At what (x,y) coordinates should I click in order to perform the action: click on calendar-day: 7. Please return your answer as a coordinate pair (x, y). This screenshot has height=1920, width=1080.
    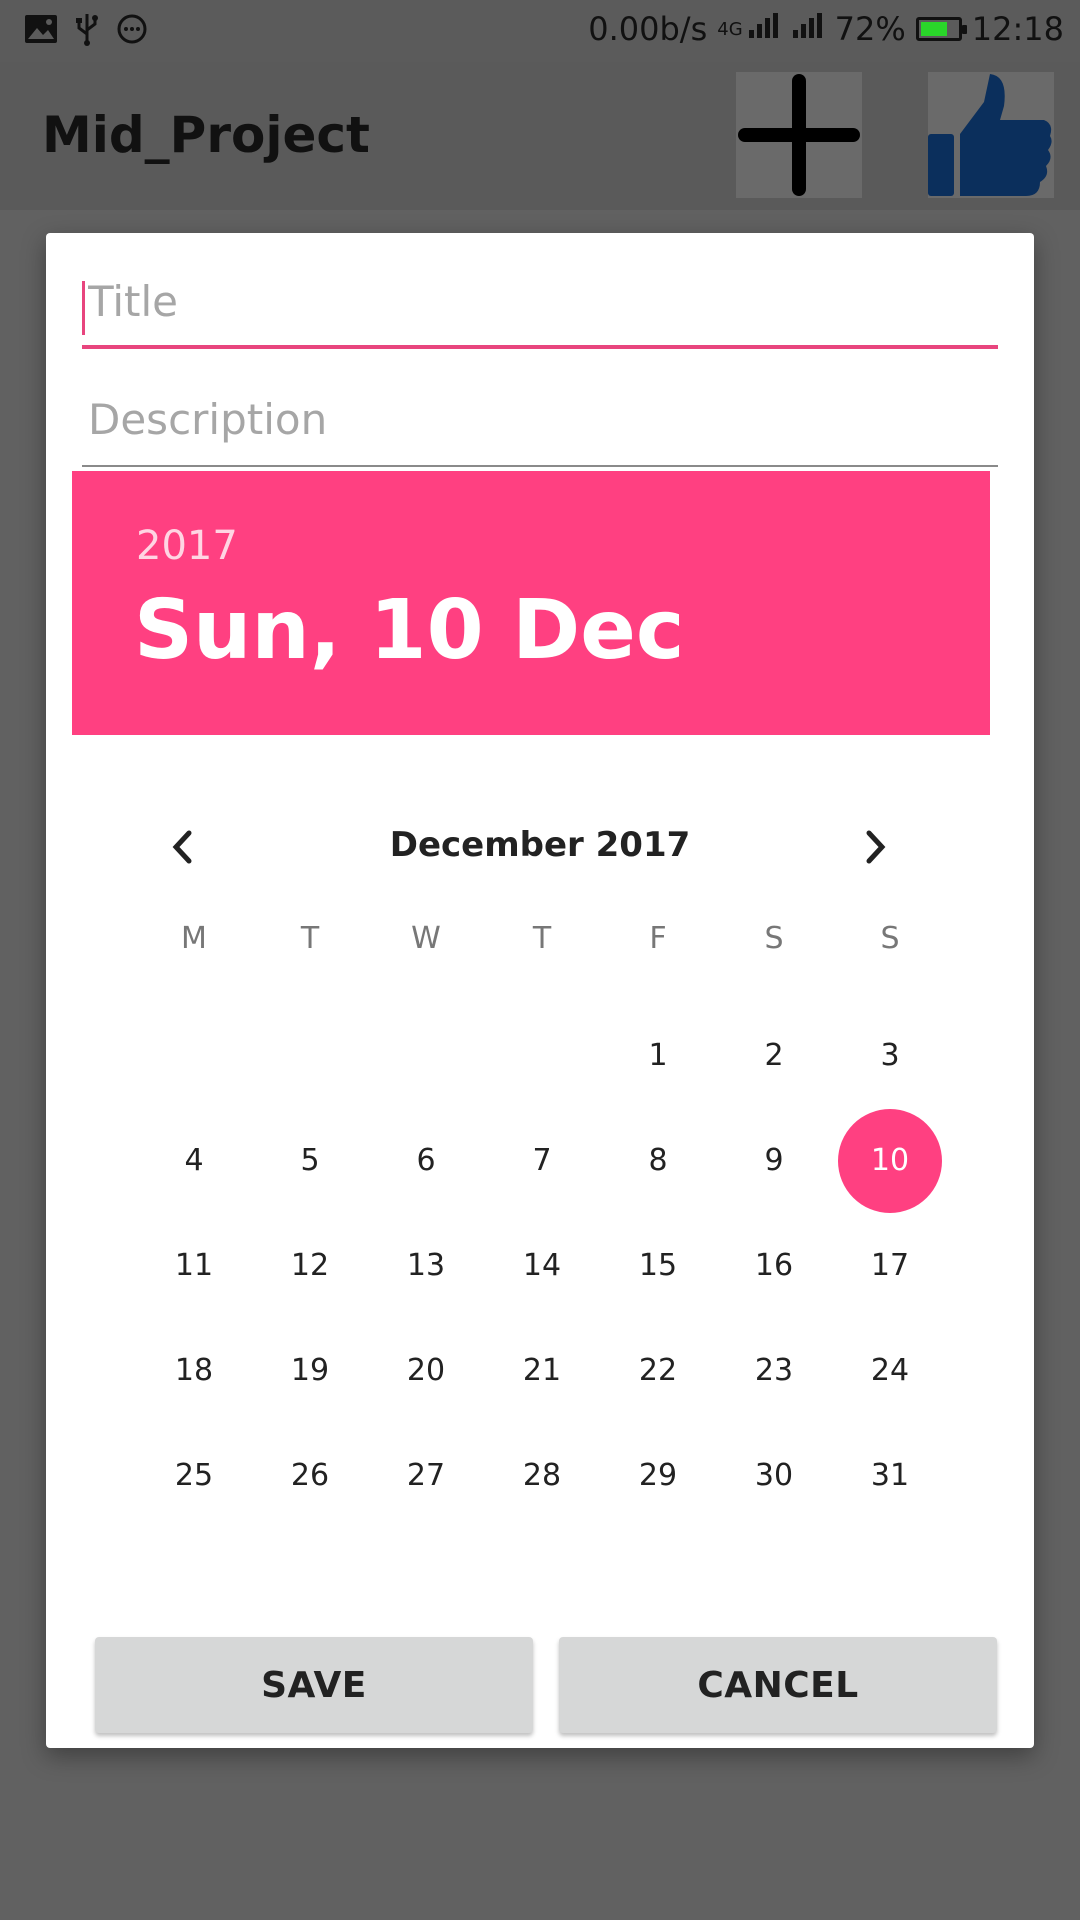
    Looking at the image, I should click on (542, 1160).